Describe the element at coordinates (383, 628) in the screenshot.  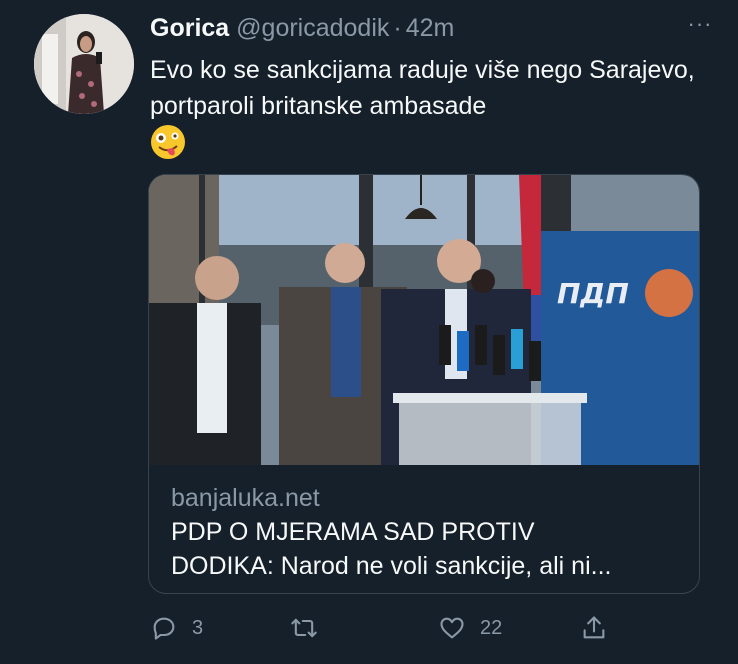
I see `tweet-actions: 3 22` at that location.